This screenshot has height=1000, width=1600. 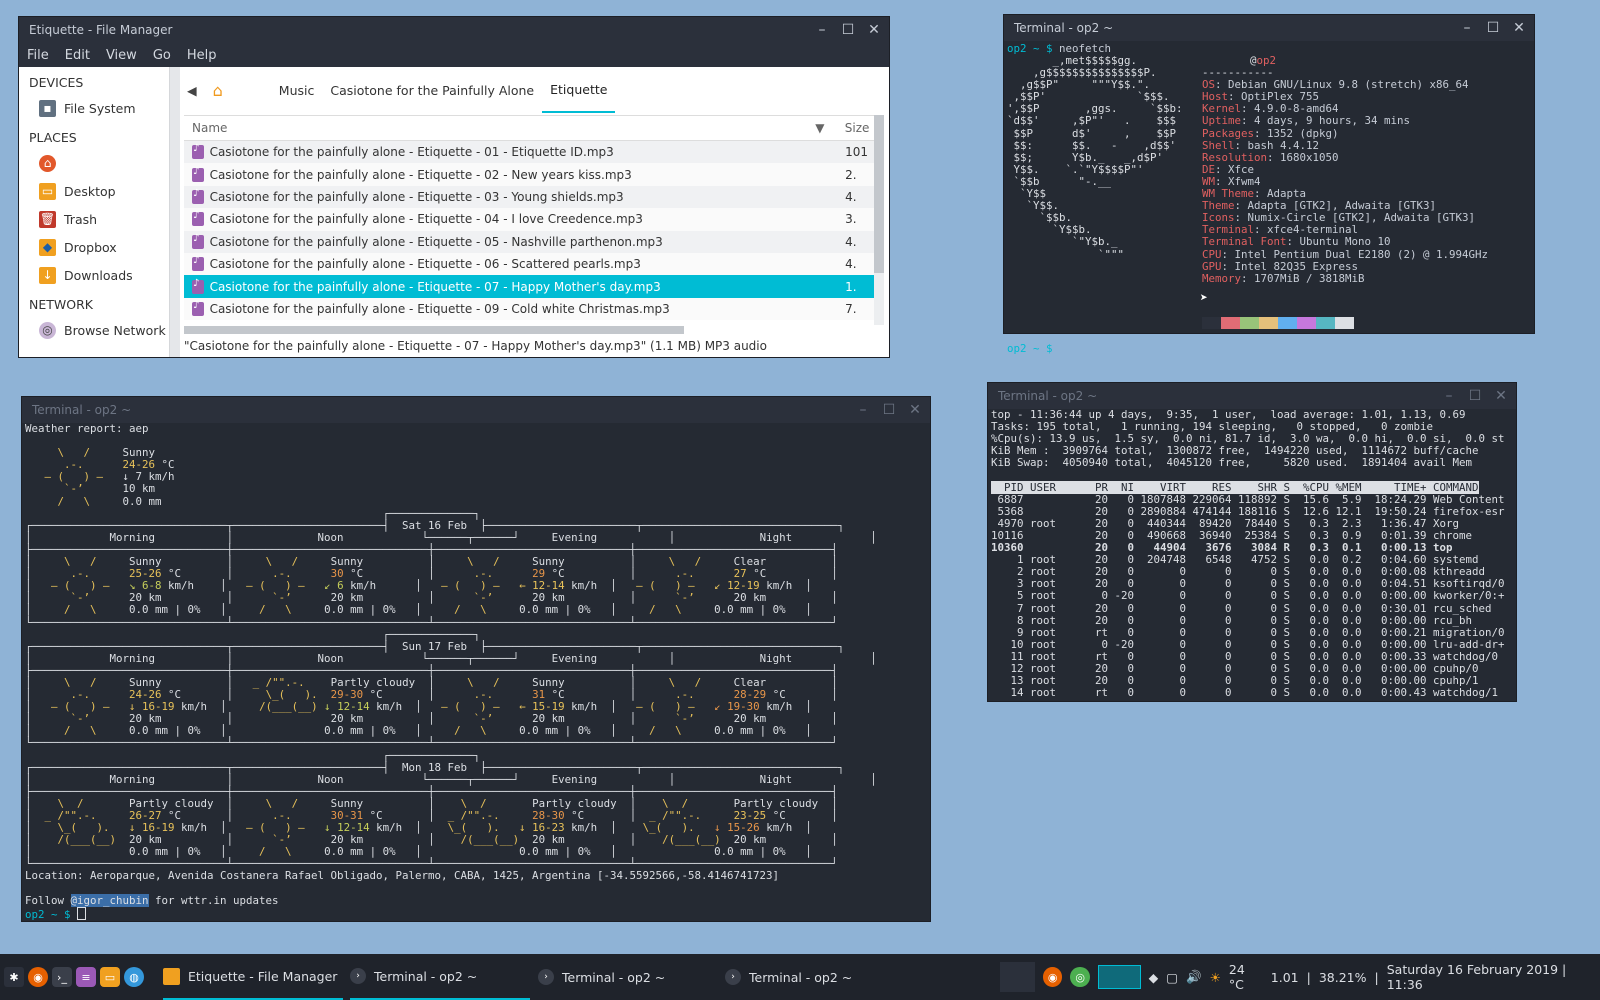 I want to click on breadcrumb-artist: Casiotone for the Painfully Alone, so click(x=432, y=90).